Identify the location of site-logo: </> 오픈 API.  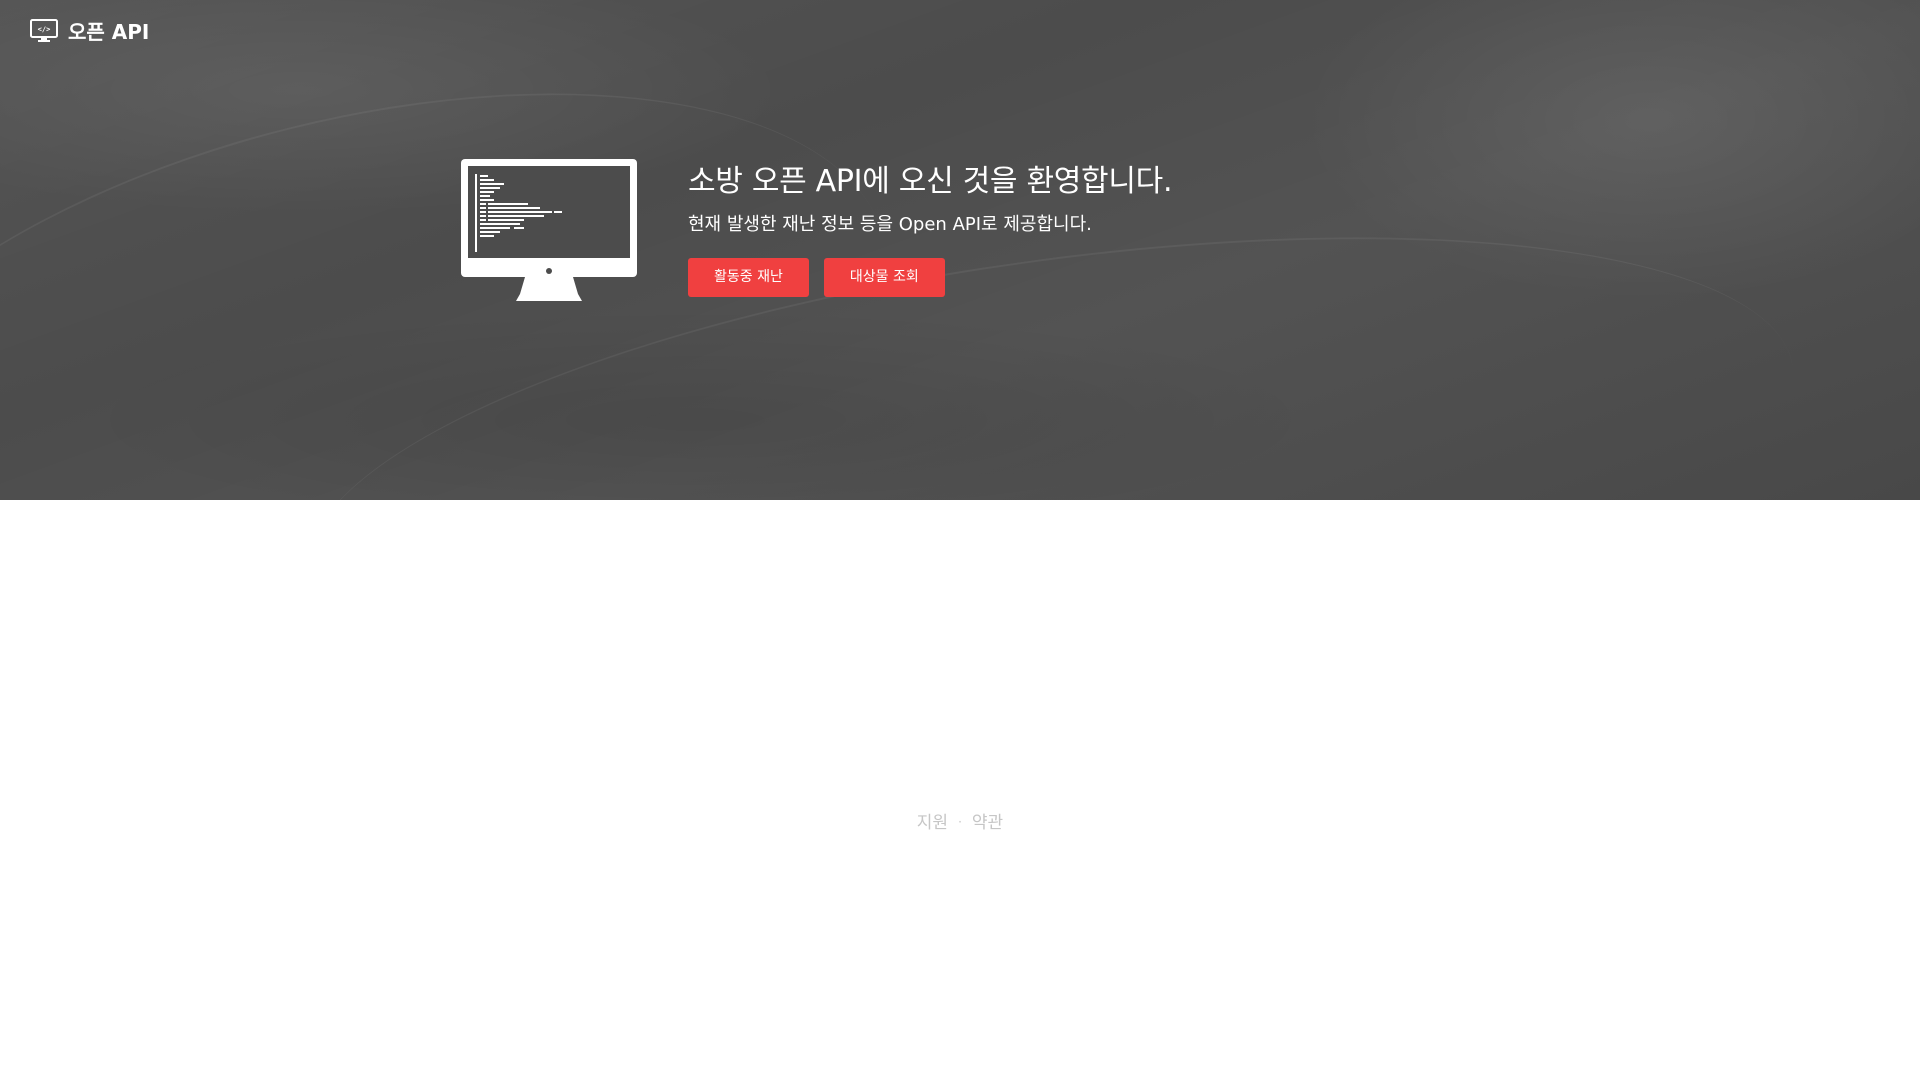
(89, 30).